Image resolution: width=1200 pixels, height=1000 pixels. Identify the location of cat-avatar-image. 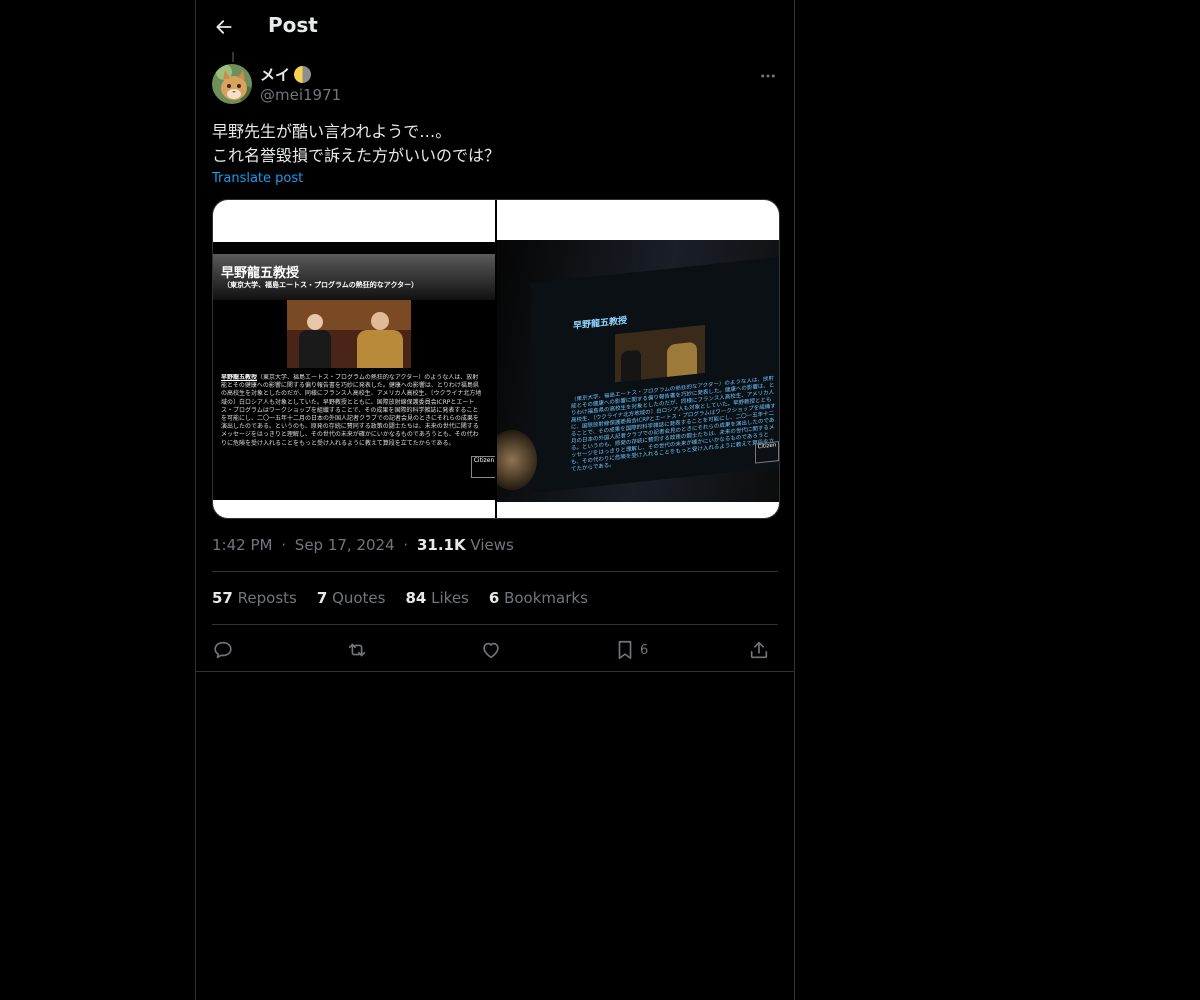
(232, 84).